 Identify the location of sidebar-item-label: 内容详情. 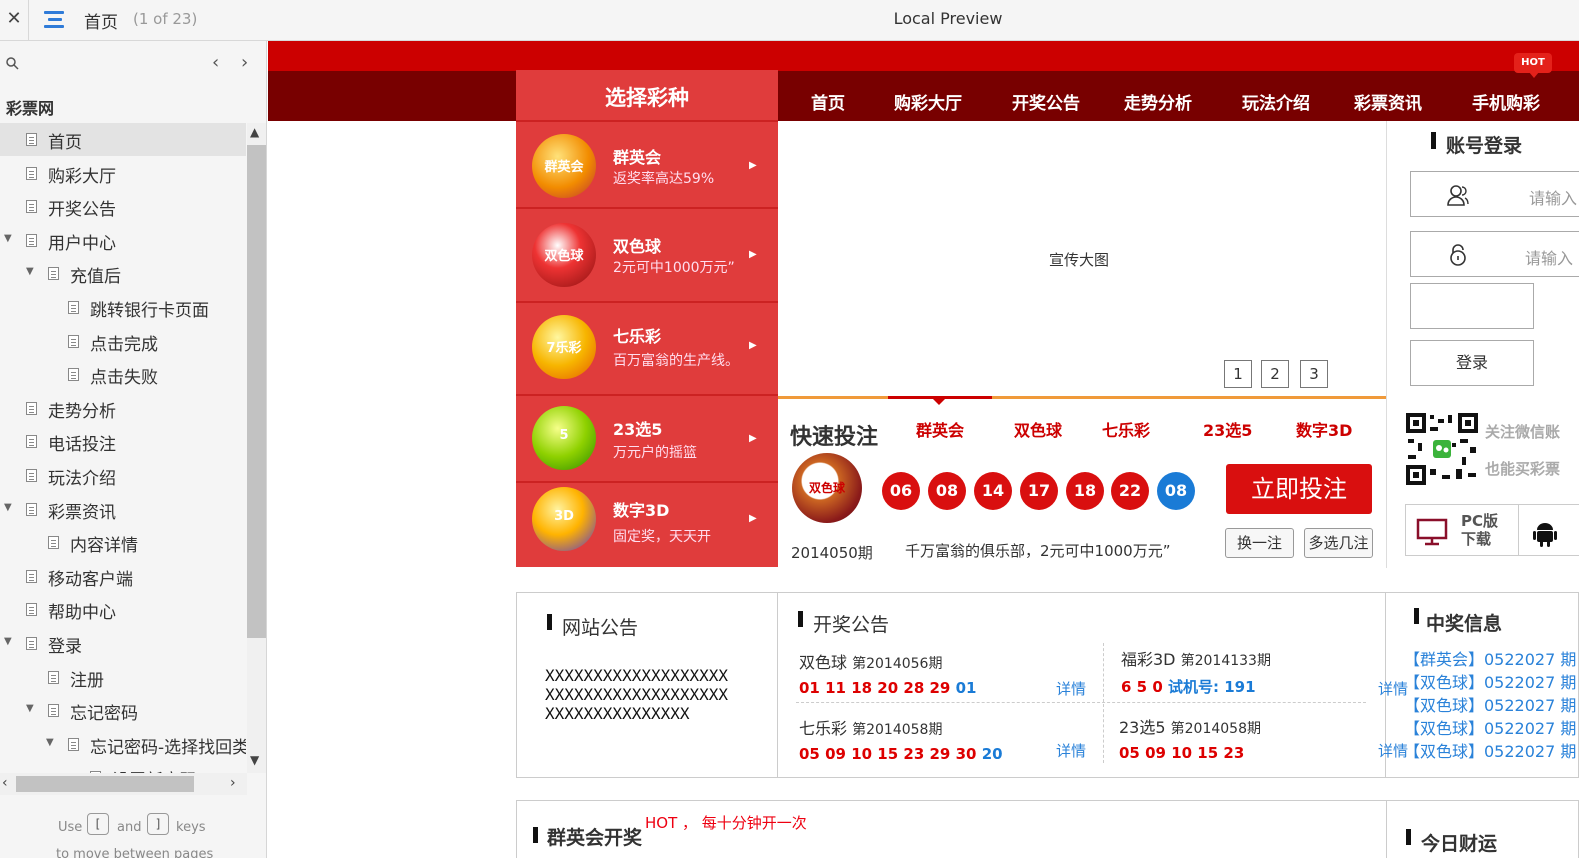
(104, 546).